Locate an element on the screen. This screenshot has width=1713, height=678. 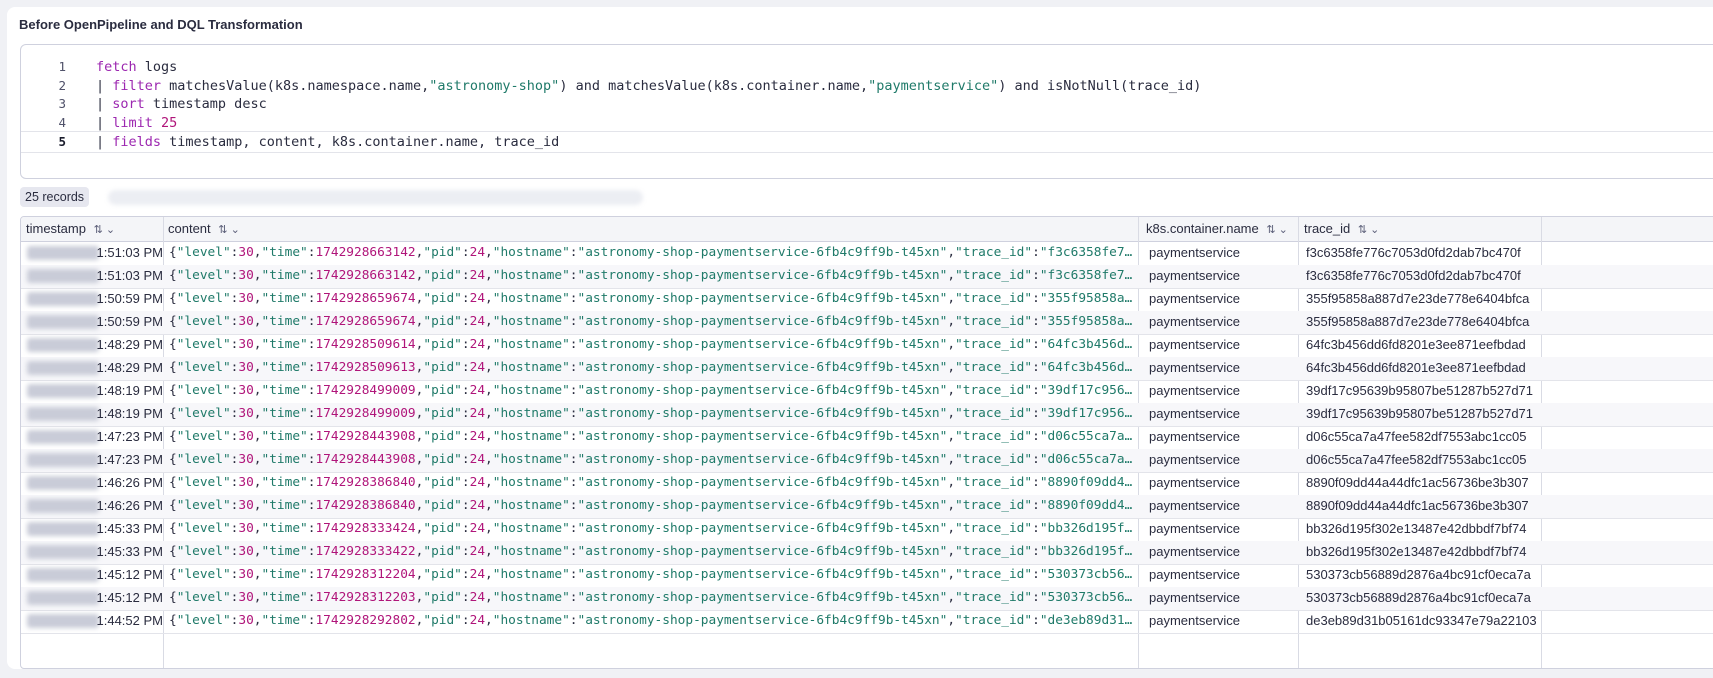
trace-id-cell: 39df17c95639b95807be51287b527d71 is located at coordinates (1420, 390).